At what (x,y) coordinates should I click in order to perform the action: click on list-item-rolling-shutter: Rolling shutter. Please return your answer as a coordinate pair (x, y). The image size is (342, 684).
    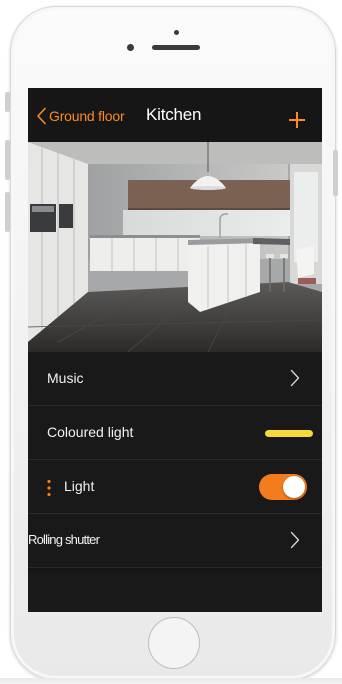
    Looking at the image, I should click on (175, 541).